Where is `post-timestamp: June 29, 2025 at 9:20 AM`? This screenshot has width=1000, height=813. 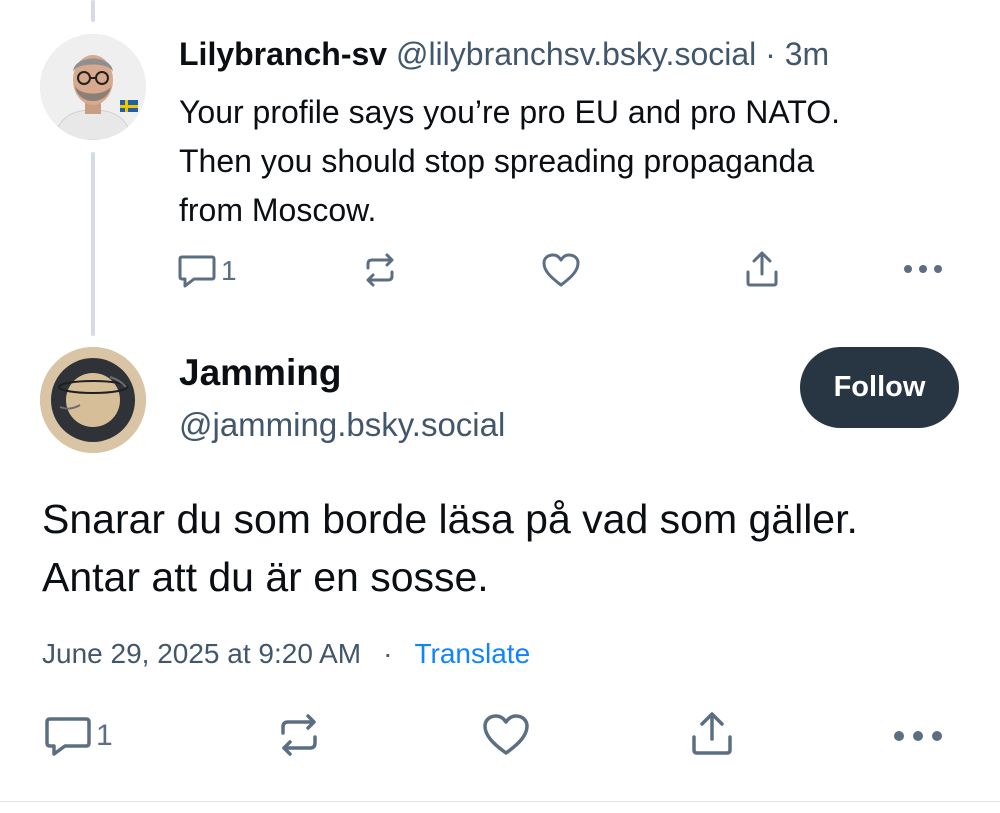 post-timestamp: June 29, 2025 at 9:20 AM is located at coordinates (202, 653).